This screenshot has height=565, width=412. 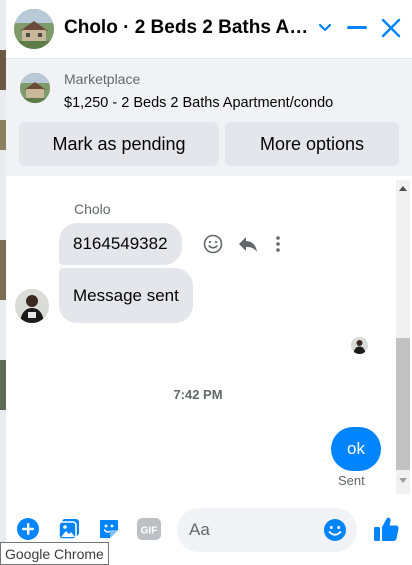 I want to click on message-bubble: 8164549382, so click(x=120, y=244).